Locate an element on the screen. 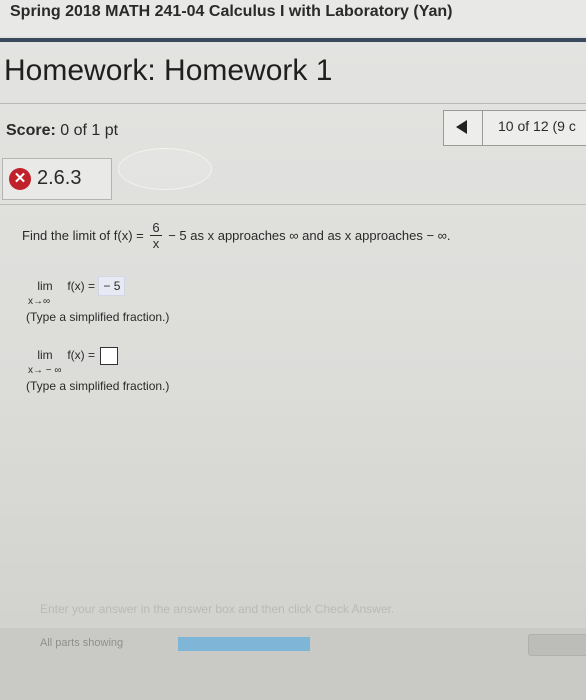 The width and height of the screenshot is (586, 700). question-header: ✕ 2.6.3 is located at coordinates (57, 179).